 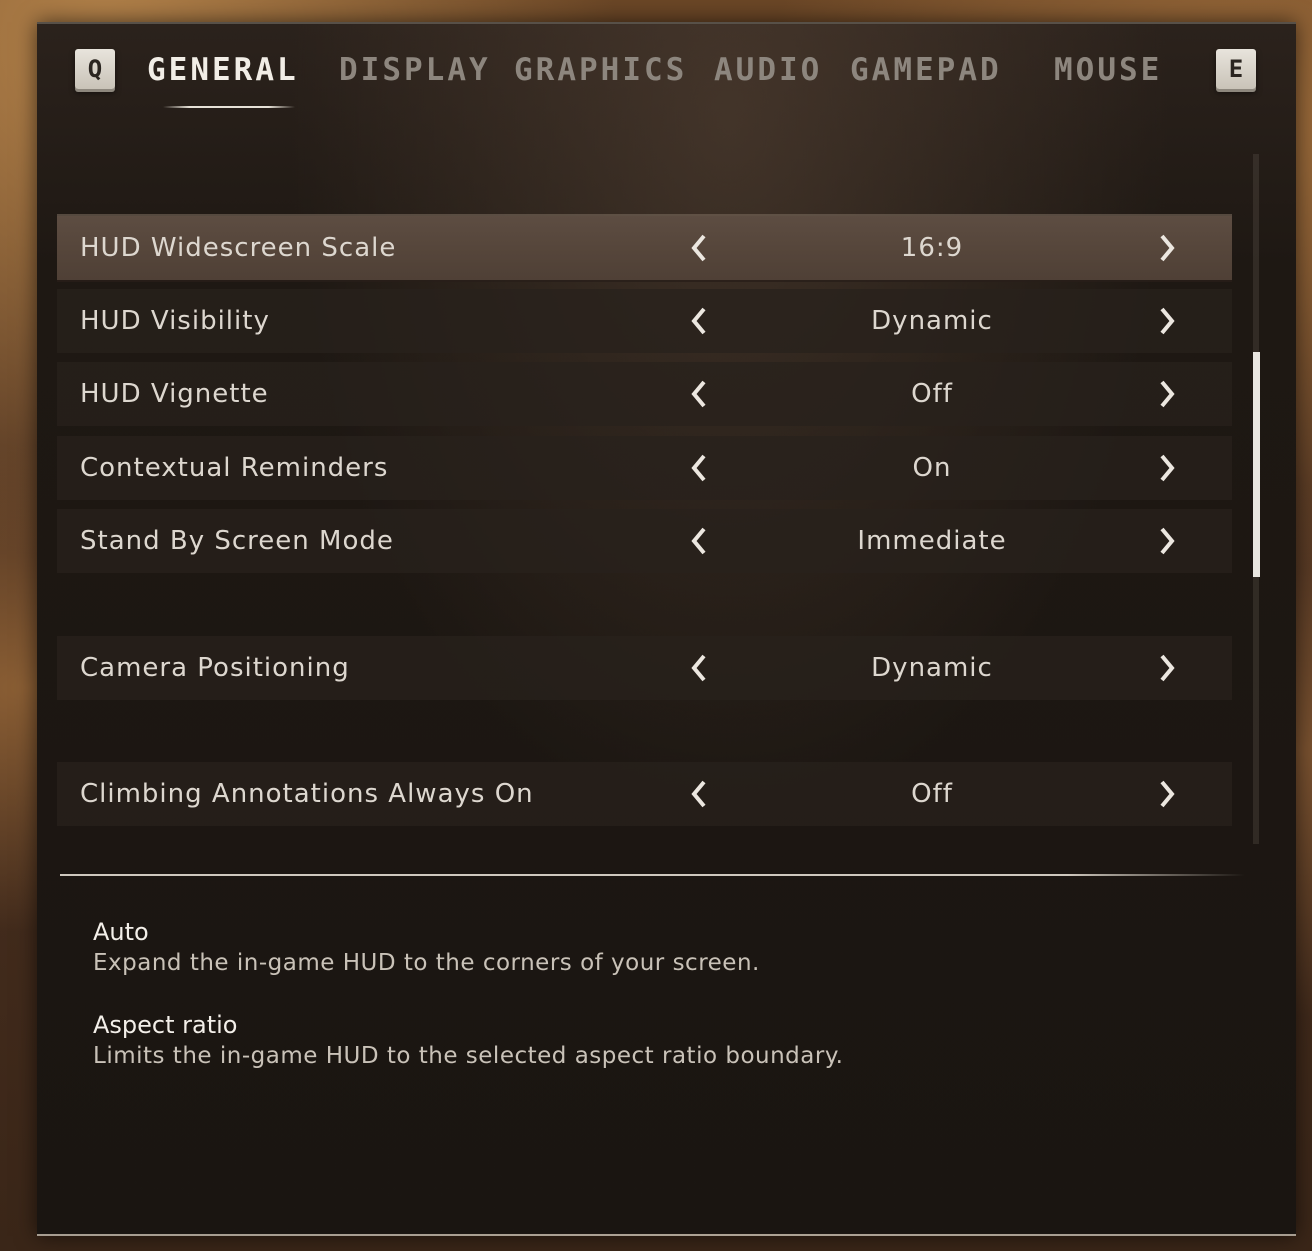 I want to click on setting-row-stand-by-screen-mode: Stand By Screen Mode Immediate, so click(x=644, y=541).